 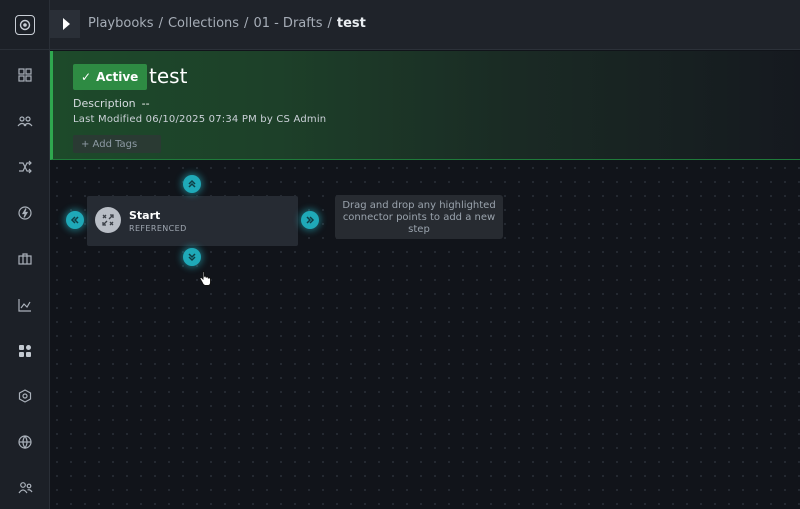 I want to click on globe-icon, so click(x=25, y=442).